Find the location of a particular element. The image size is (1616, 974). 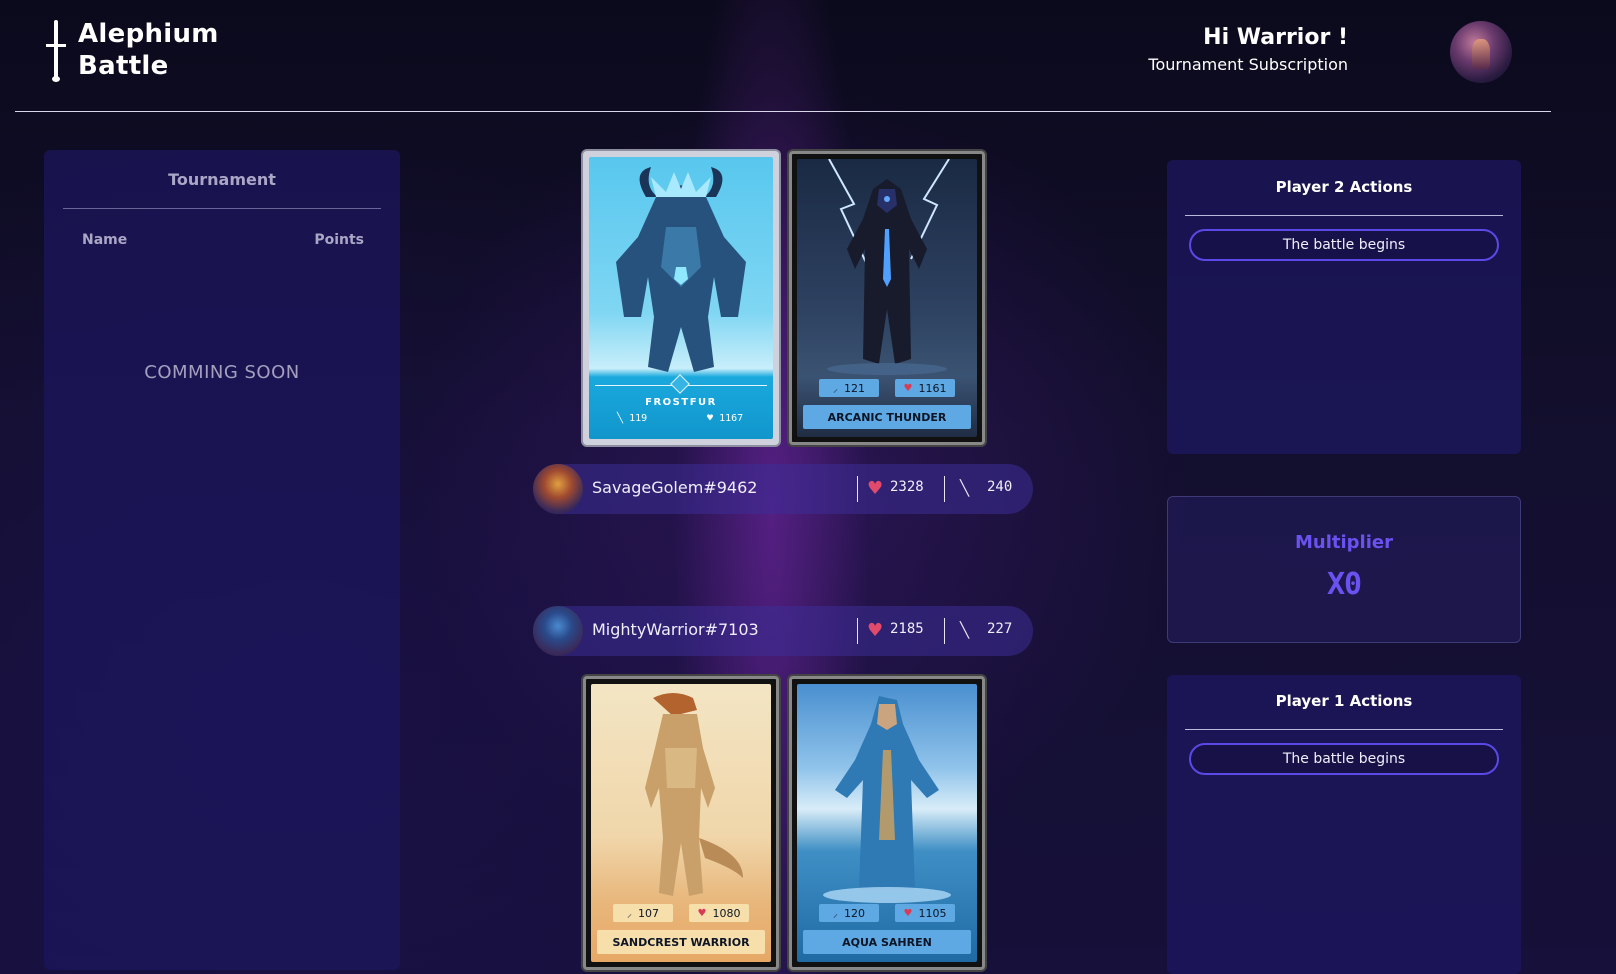

logo-line-2: Battle is located at coordinates (123, 66).